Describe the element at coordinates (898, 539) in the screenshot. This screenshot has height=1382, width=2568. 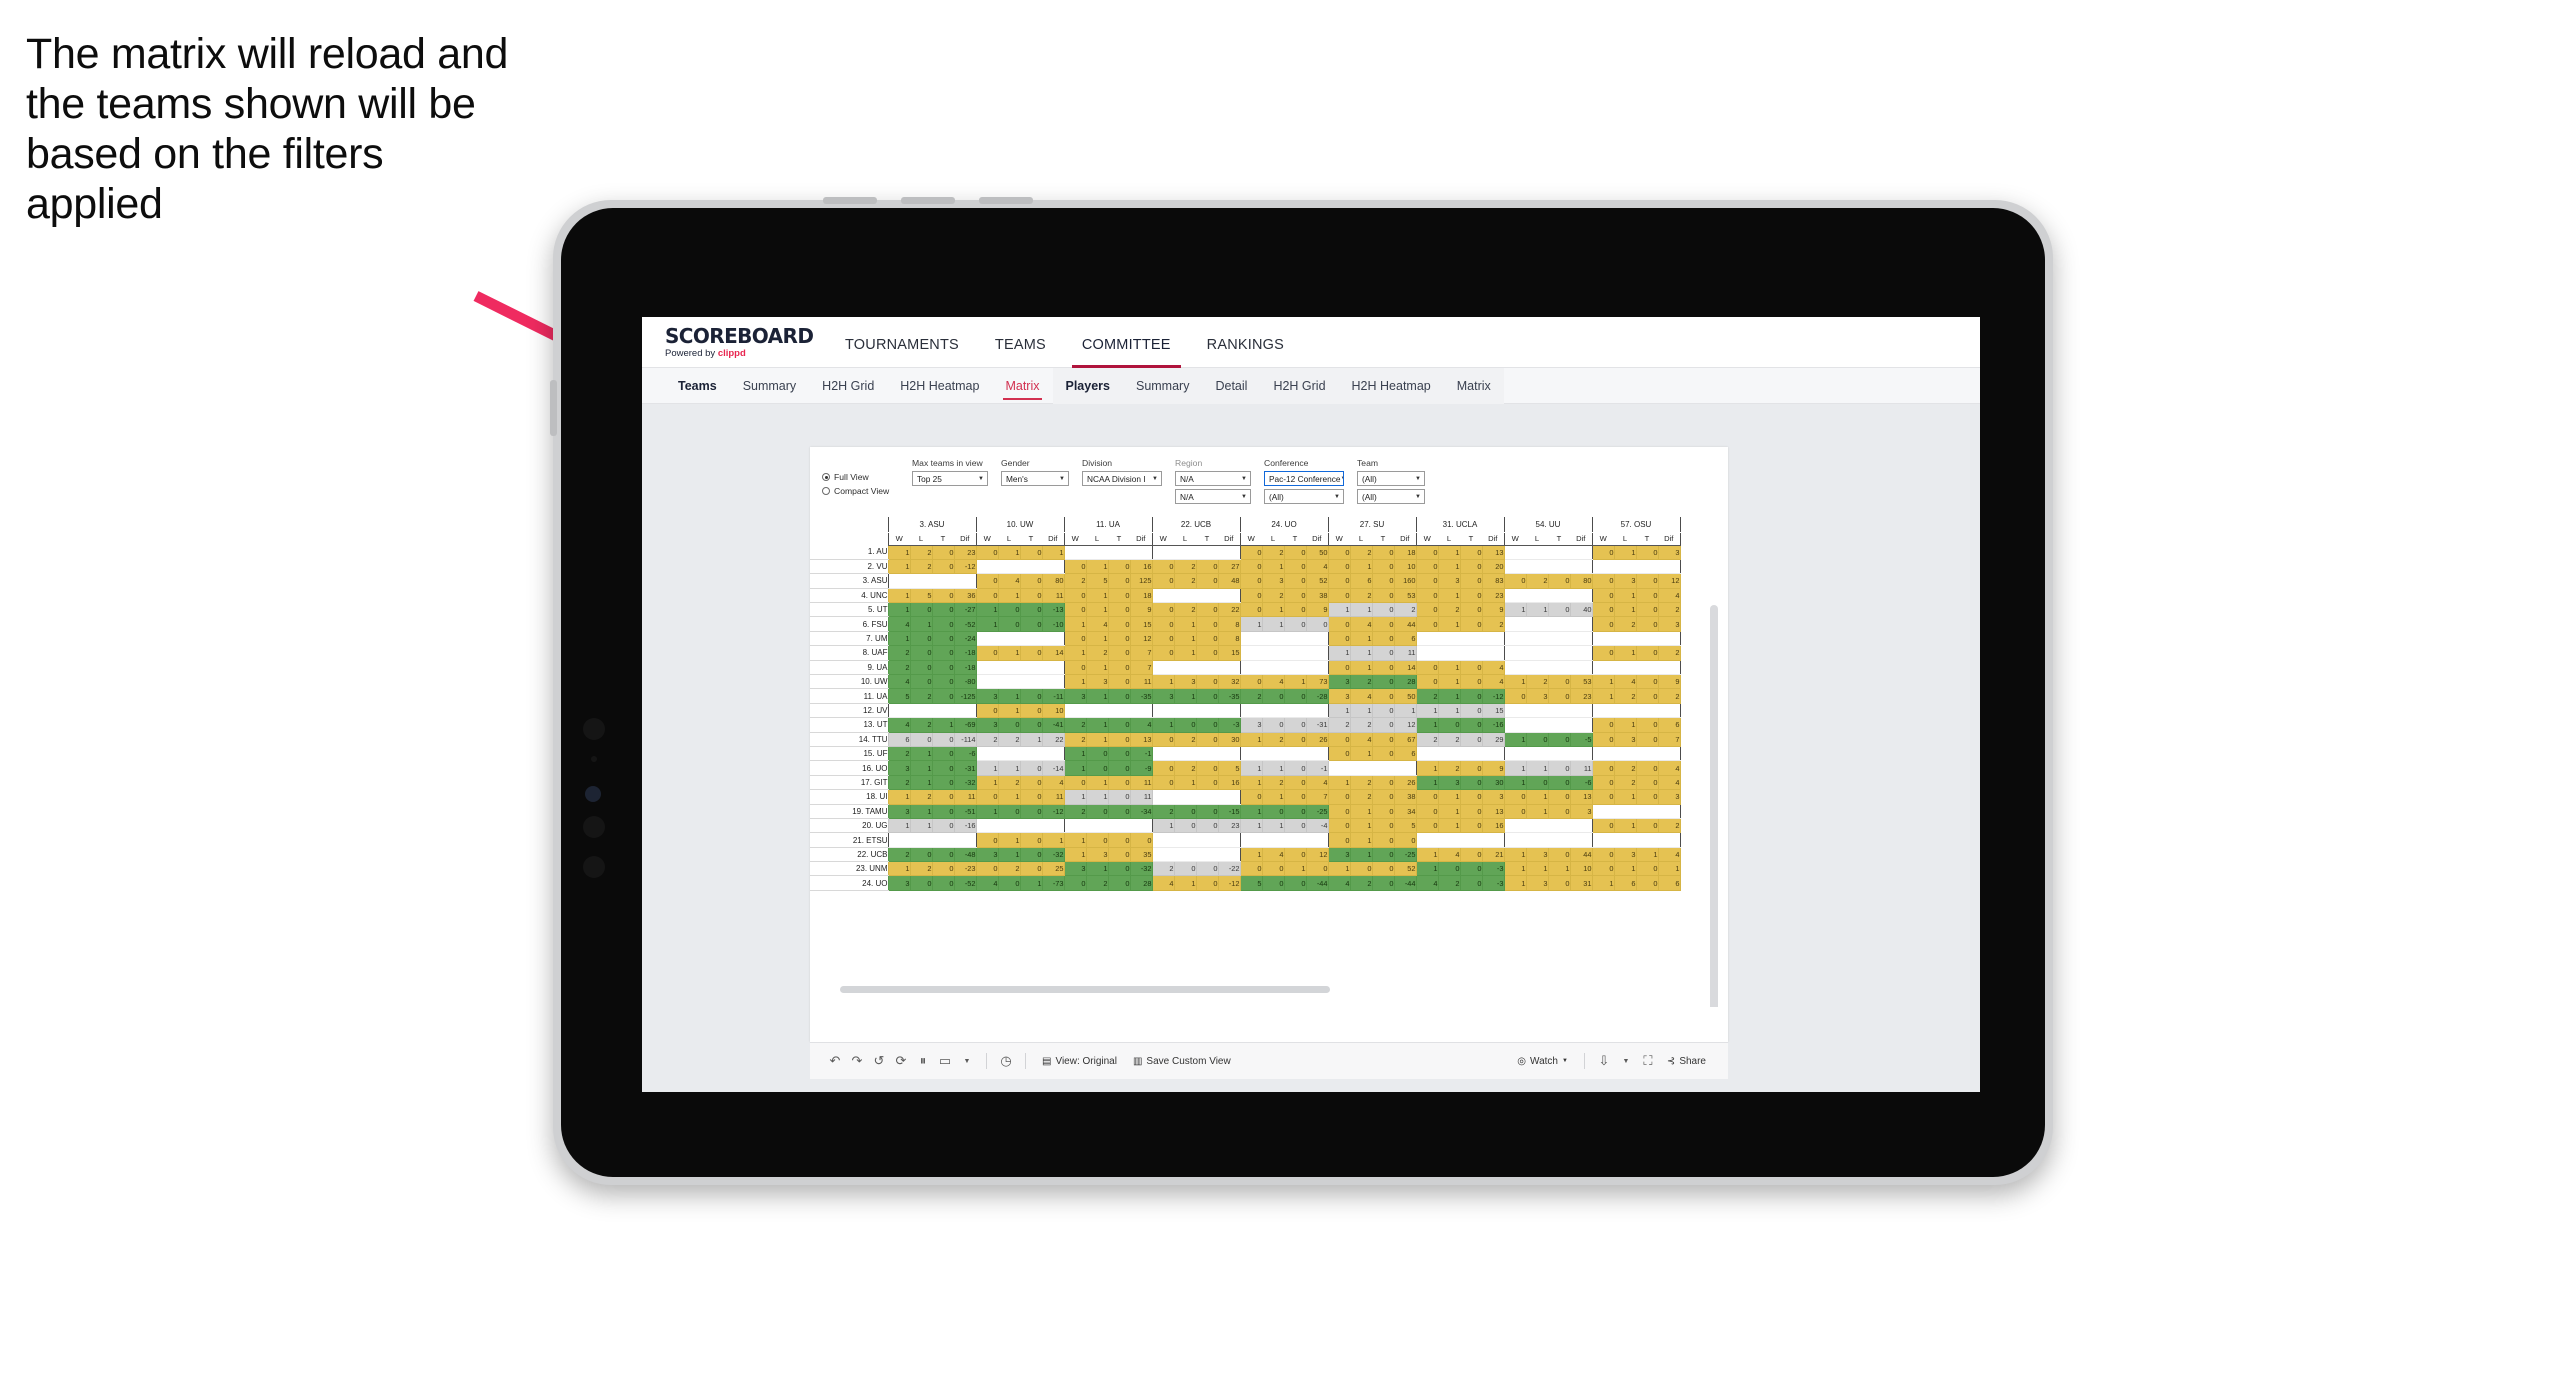
I see `matrix-subheader-0-w: W` at that location.